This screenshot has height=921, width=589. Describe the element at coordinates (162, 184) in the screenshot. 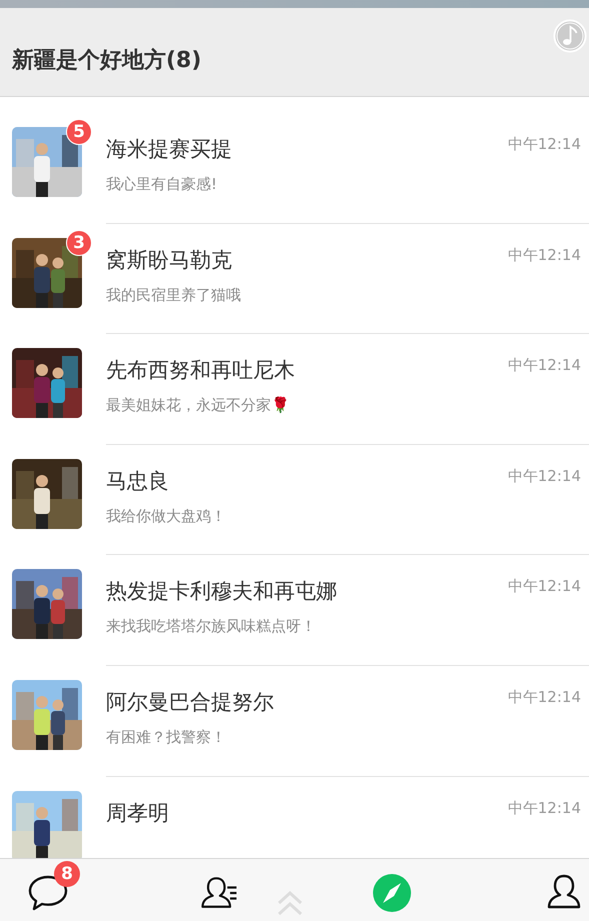

I see `message-preview: 我心里有自豪感!` at that location.